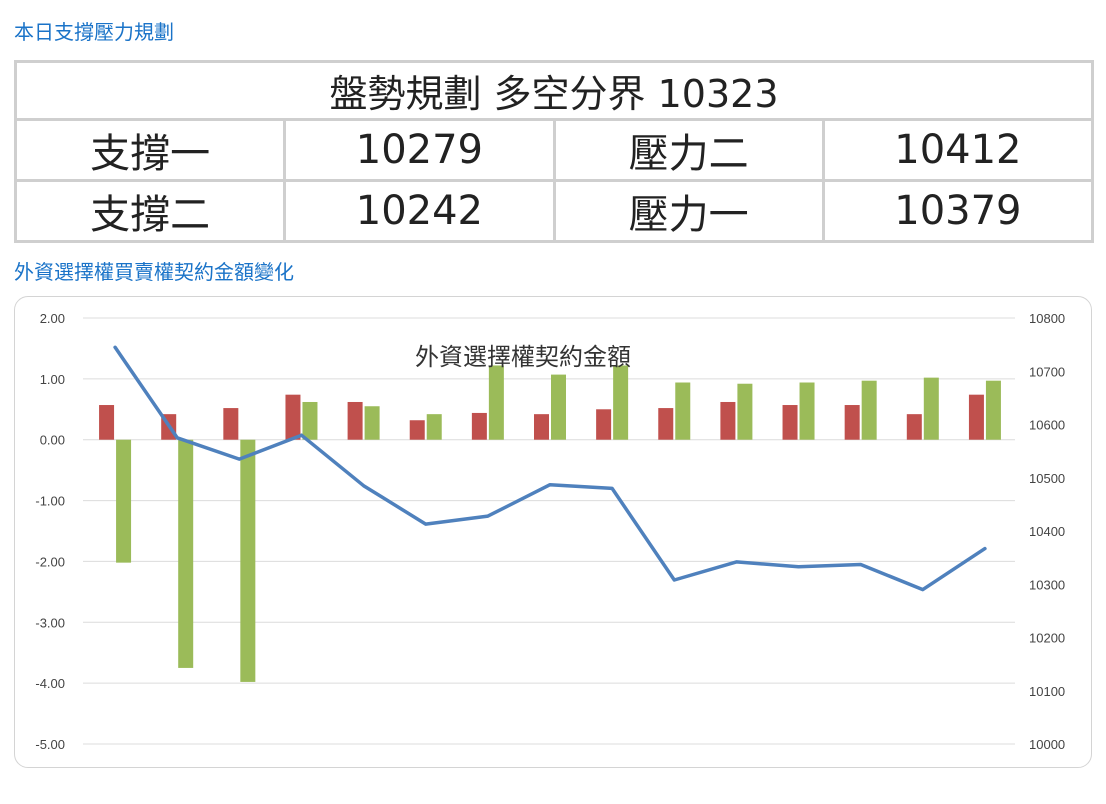  I want to click on right-tick-label: 10700, so click(1047, 371).